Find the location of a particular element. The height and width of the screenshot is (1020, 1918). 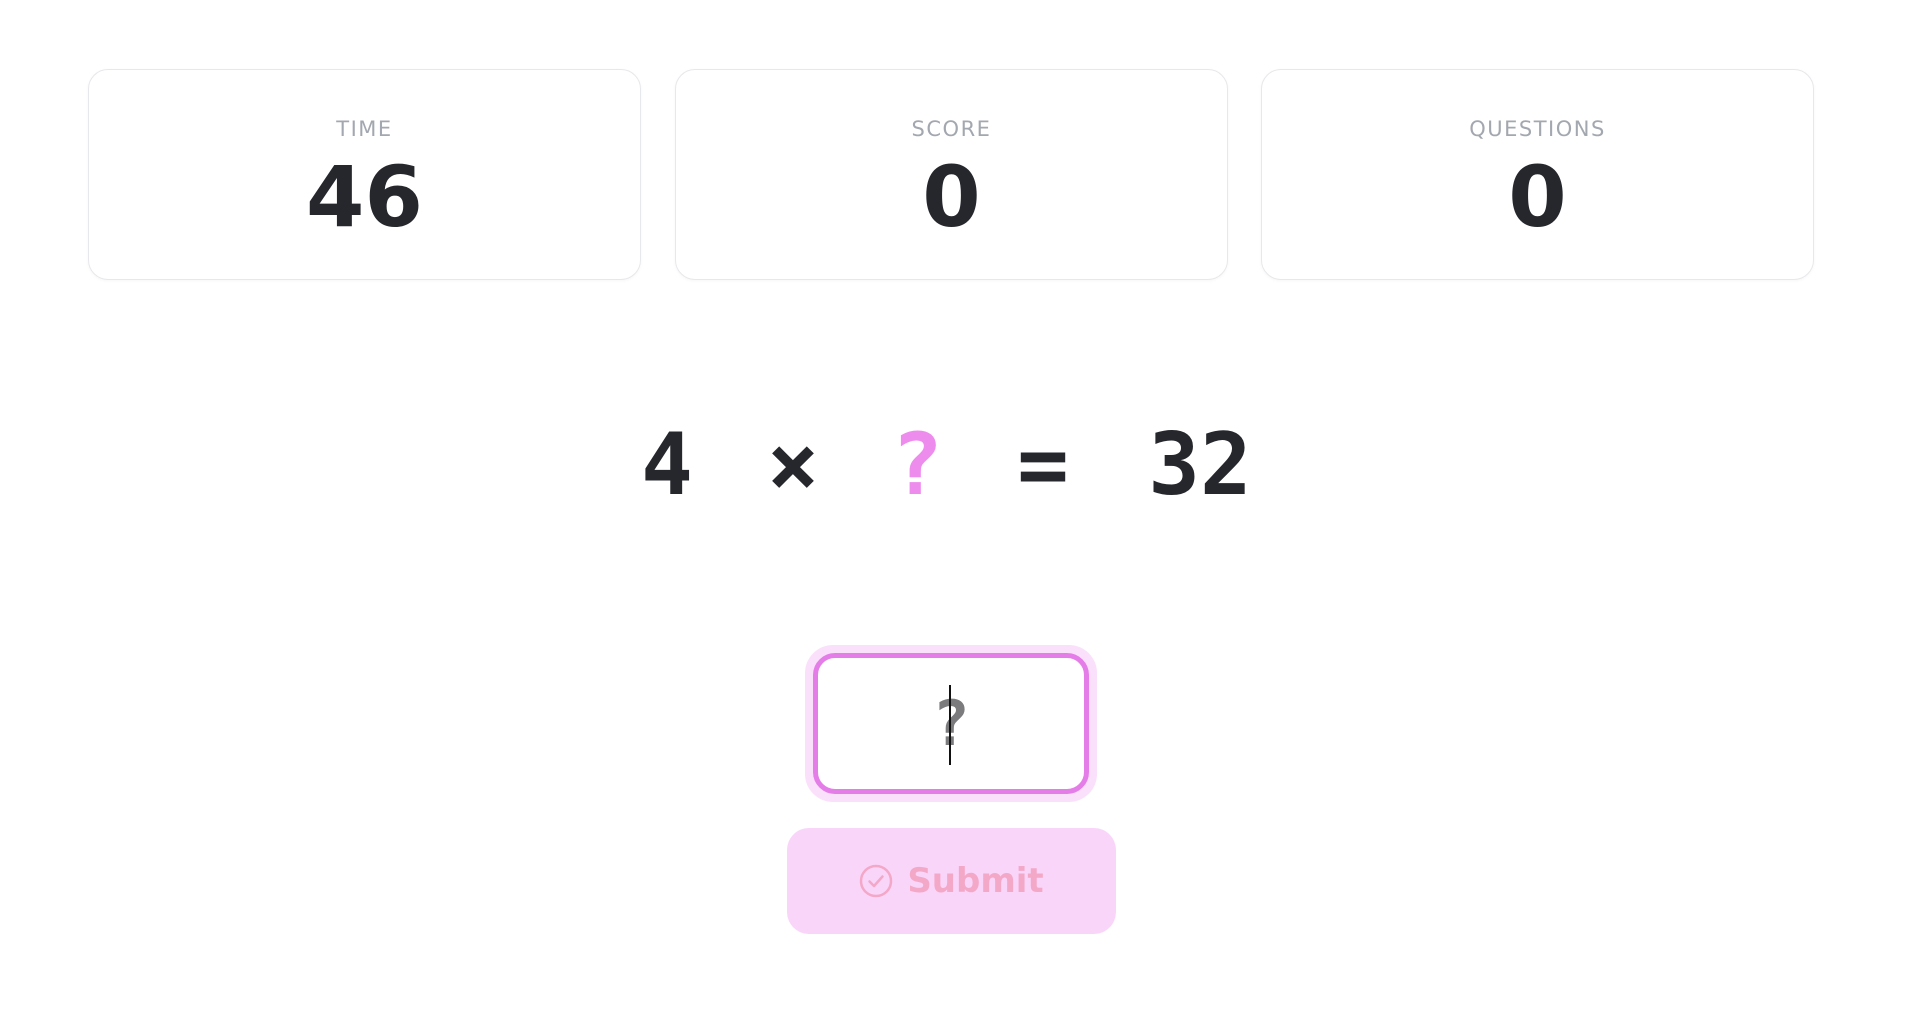

answer-input is located at coordinates (951, 723).